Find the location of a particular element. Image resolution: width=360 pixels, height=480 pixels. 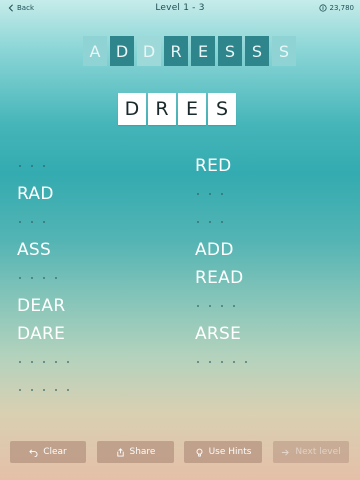

found-word: DEAR is located at coordinates (97, 306).